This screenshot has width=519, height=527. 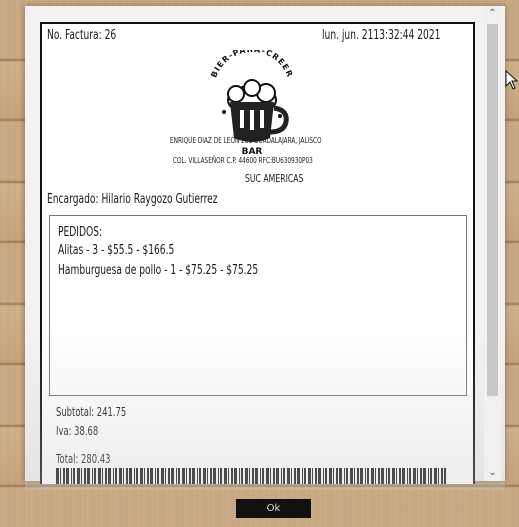 What do you see at coordinates (132, 199) in the screenshot?
I see `manager-name: Encargado: Hilario Raygozo Gutierrez` at bounding box center [132, 199].